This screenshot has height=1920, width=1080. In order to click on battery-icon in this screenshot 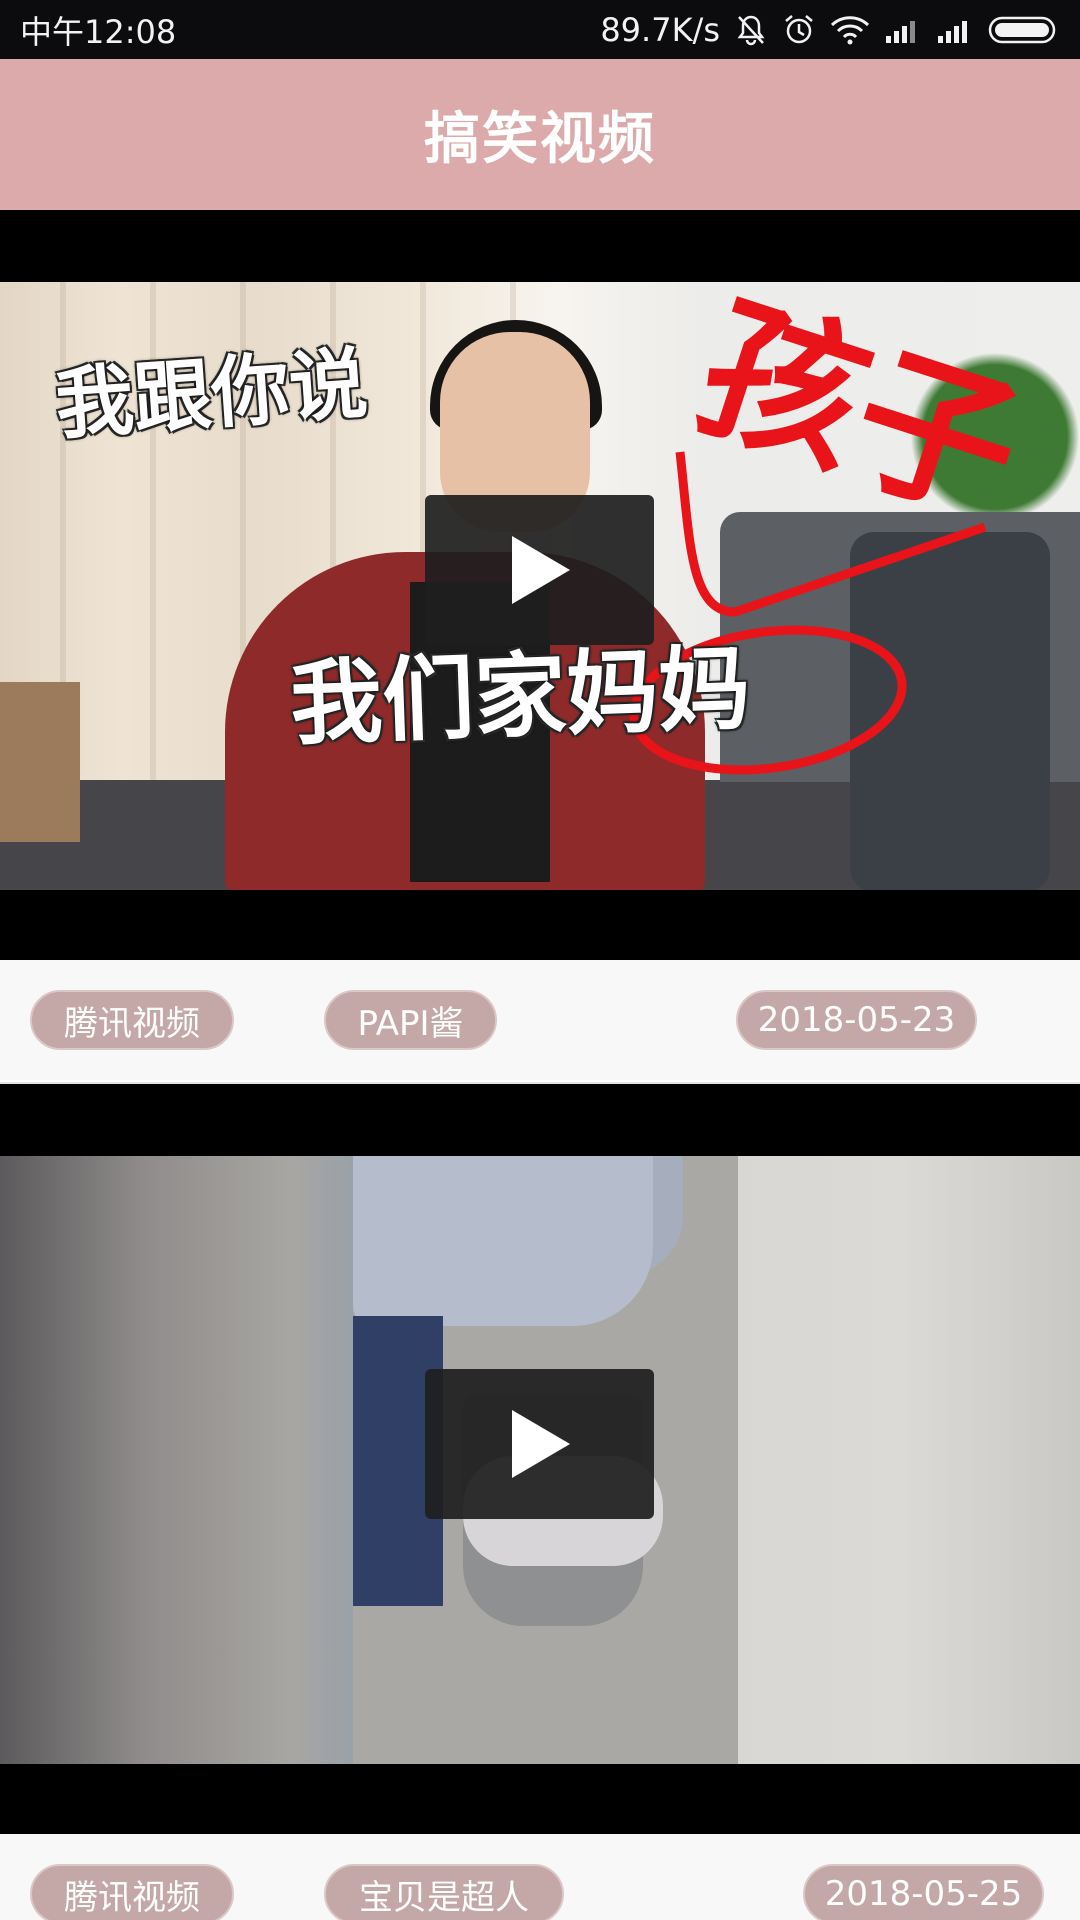, I will do `click(1024, 30)`.